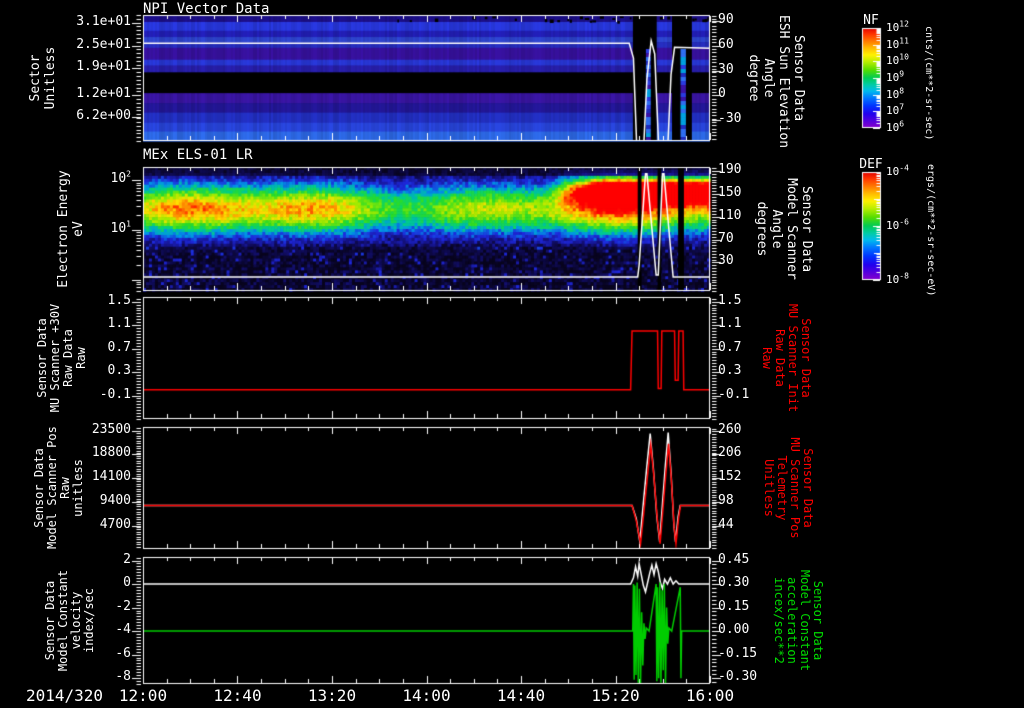  I want to click on npi-vector-right-axis-label-line: ESH Sun Elevation, so click(783, 82).